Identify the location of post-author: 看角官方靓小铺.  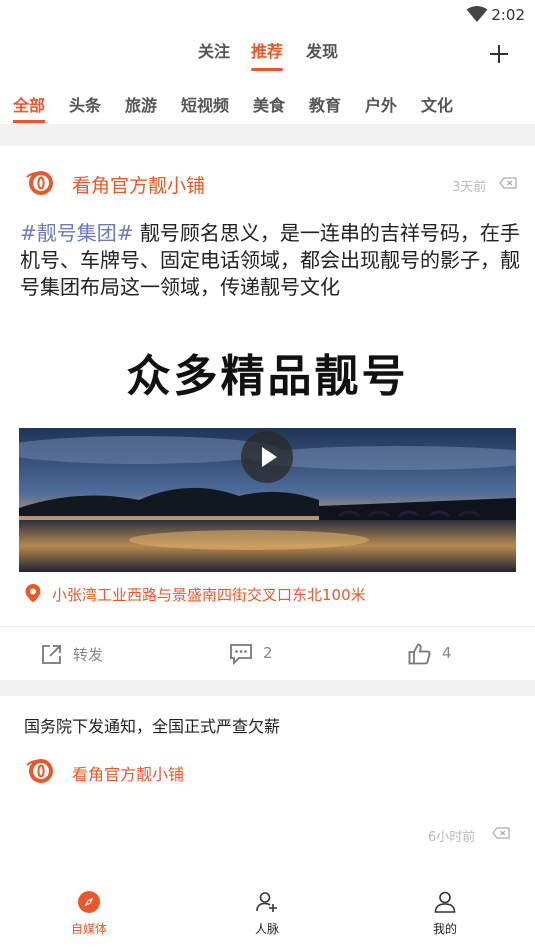
(138, 184).